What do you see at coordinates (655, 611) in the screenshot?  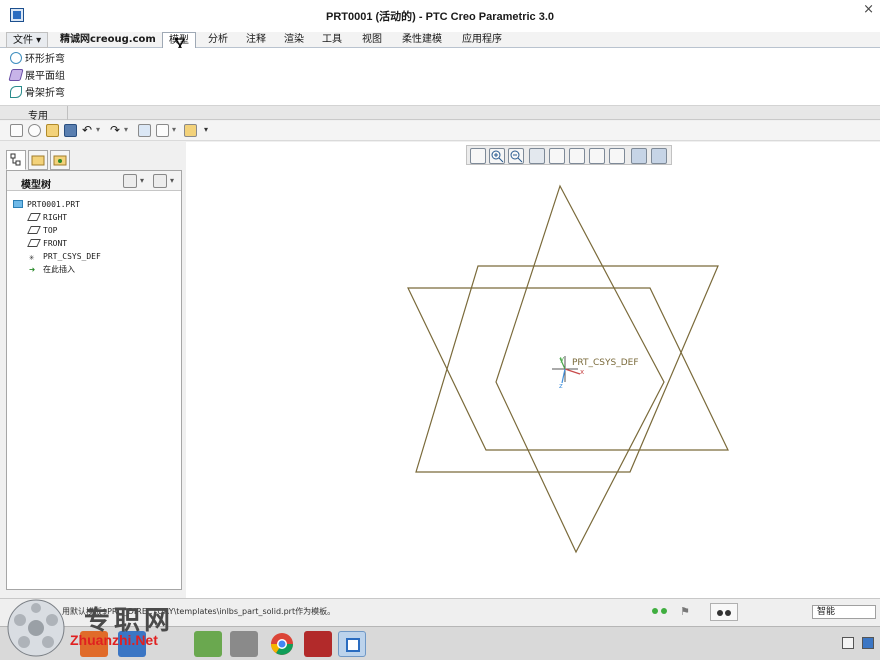 I see `regen-status-icon` at bounding box center [655, 611].